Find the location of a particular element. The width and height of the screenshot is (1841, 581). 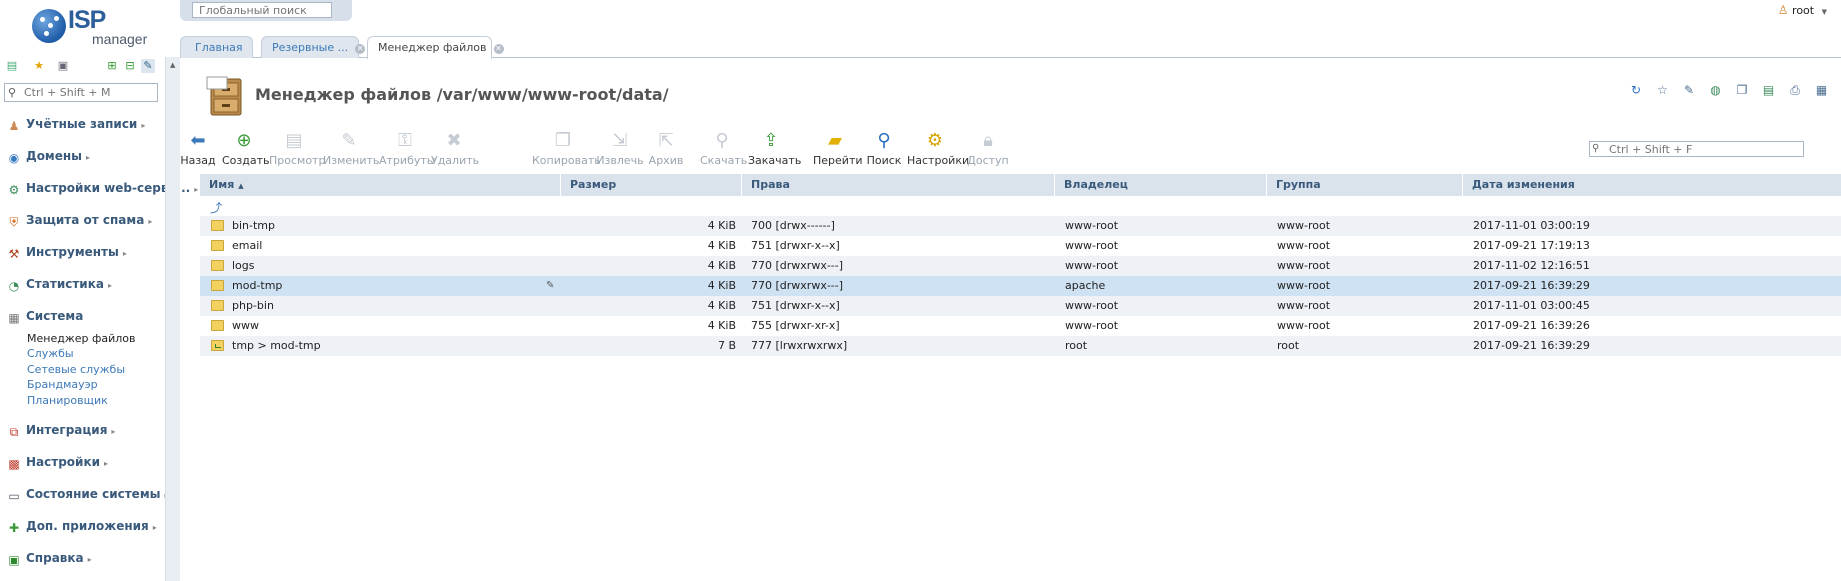

copy-button: ❐ Копировать is located at coordinates (566, 150).